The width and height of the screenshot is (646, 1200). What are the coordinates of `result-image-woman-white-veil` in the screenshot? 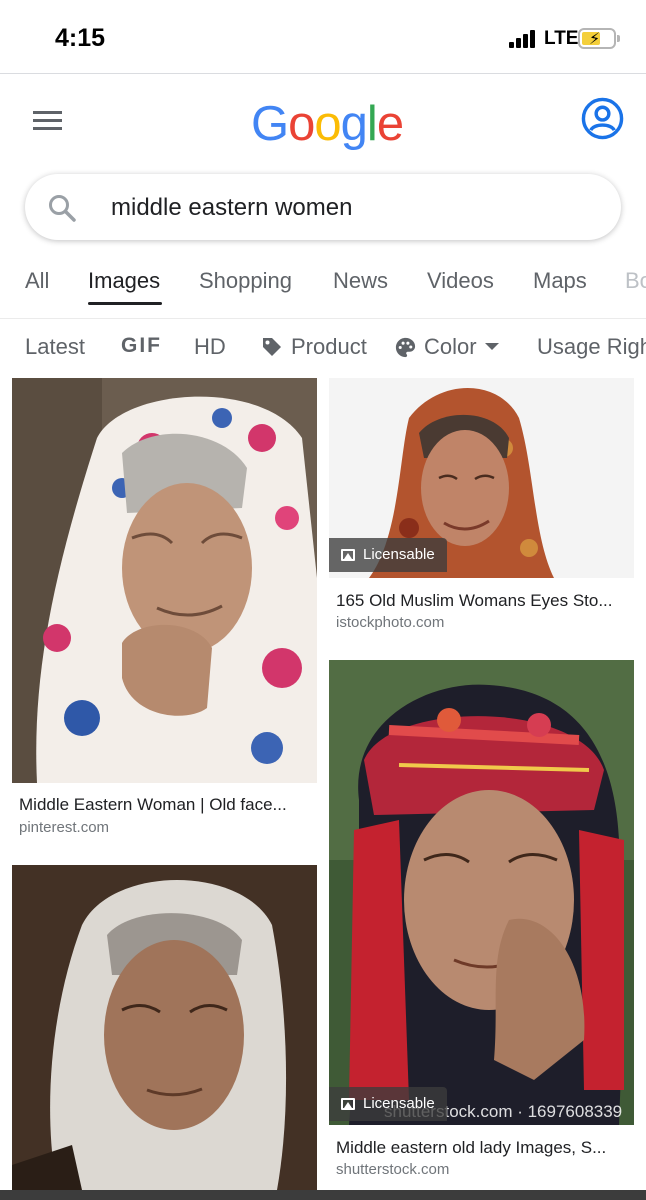 It's located at (164, 1027).